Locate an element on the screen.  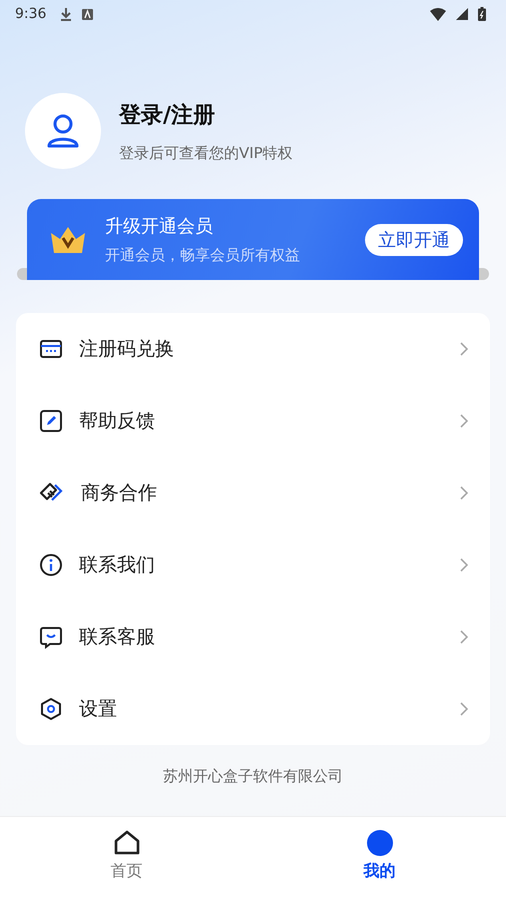
menu-item: 联系客服 is located at coordinates (253, 637).